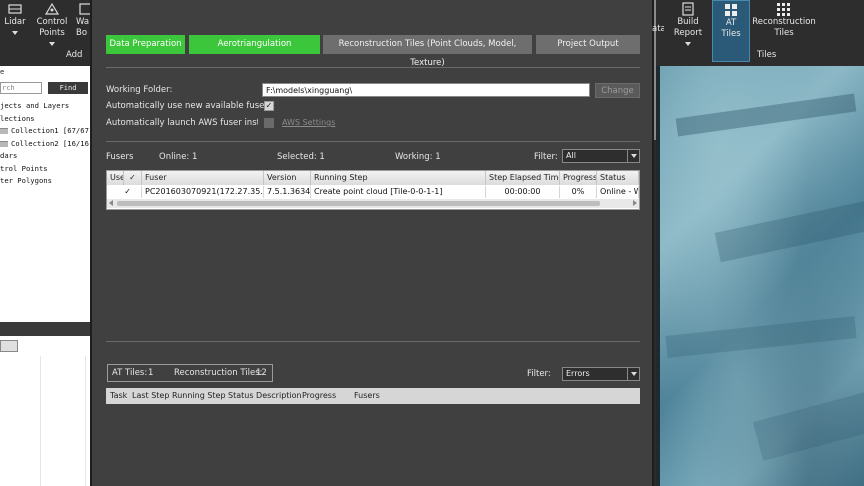  Describe the element at coordinates (784, 22) in the screenshot. I see `reconstruction-tiles-label-1: Reconstruction` at that location.